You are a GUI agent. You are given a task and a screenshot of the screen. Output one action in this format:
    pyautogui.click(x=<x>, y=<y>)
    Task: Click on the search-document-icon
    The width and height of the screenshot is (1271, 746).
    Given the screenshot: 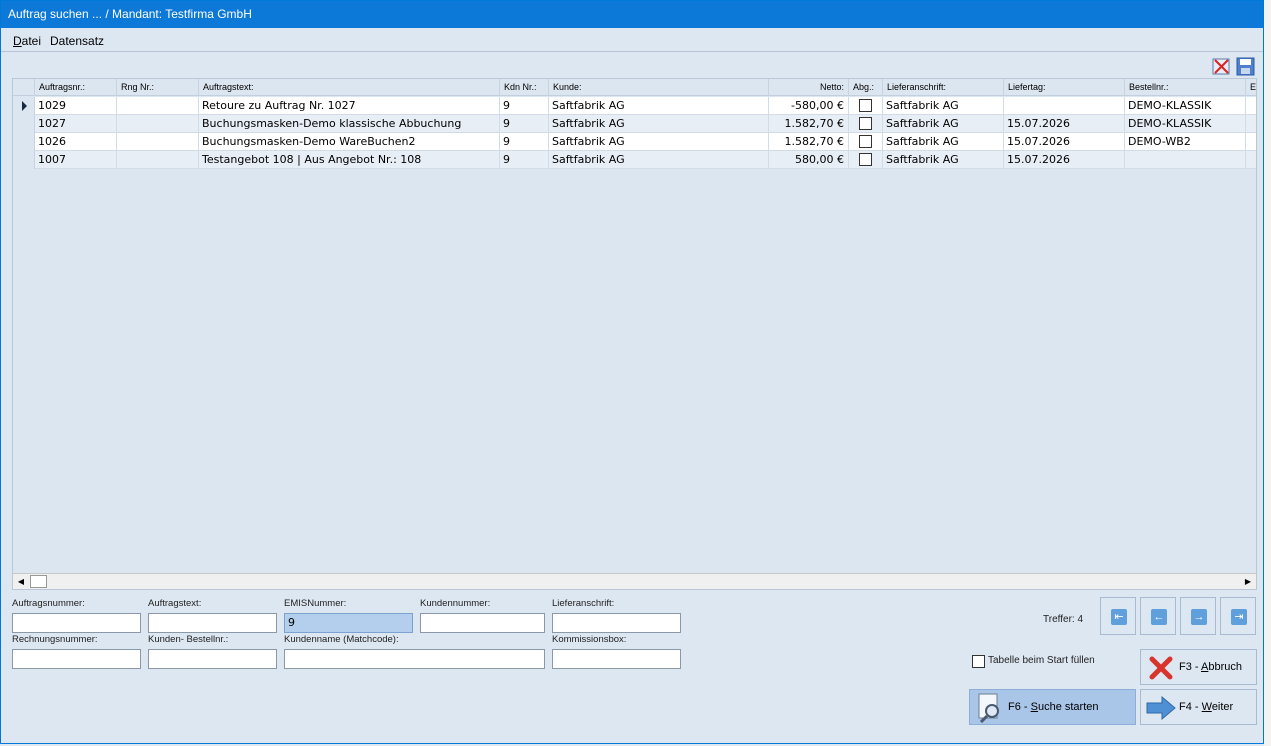 What is the action you would take?
    pyautogui.click(x=988, y=708)
    